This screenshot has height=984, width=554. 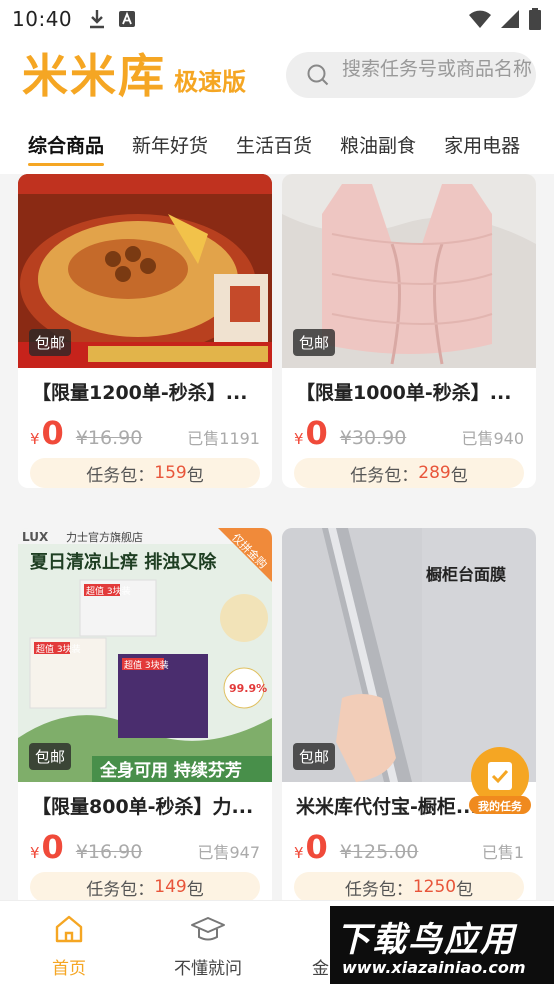 I want to click on sold-count: 已售940, so click(x=492, y=438).